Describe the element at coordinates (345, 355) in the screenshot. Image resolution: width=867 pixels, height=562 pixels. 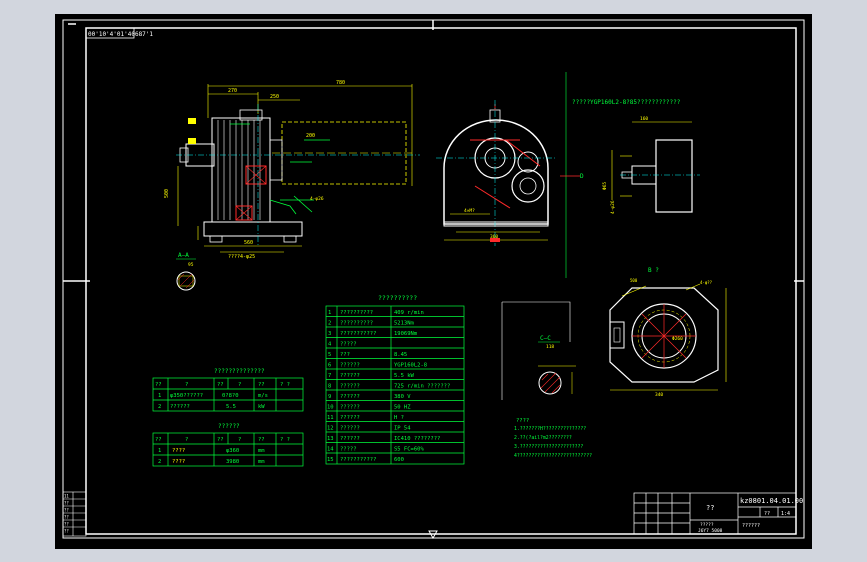
I see `param-row-name: ???` at that location.